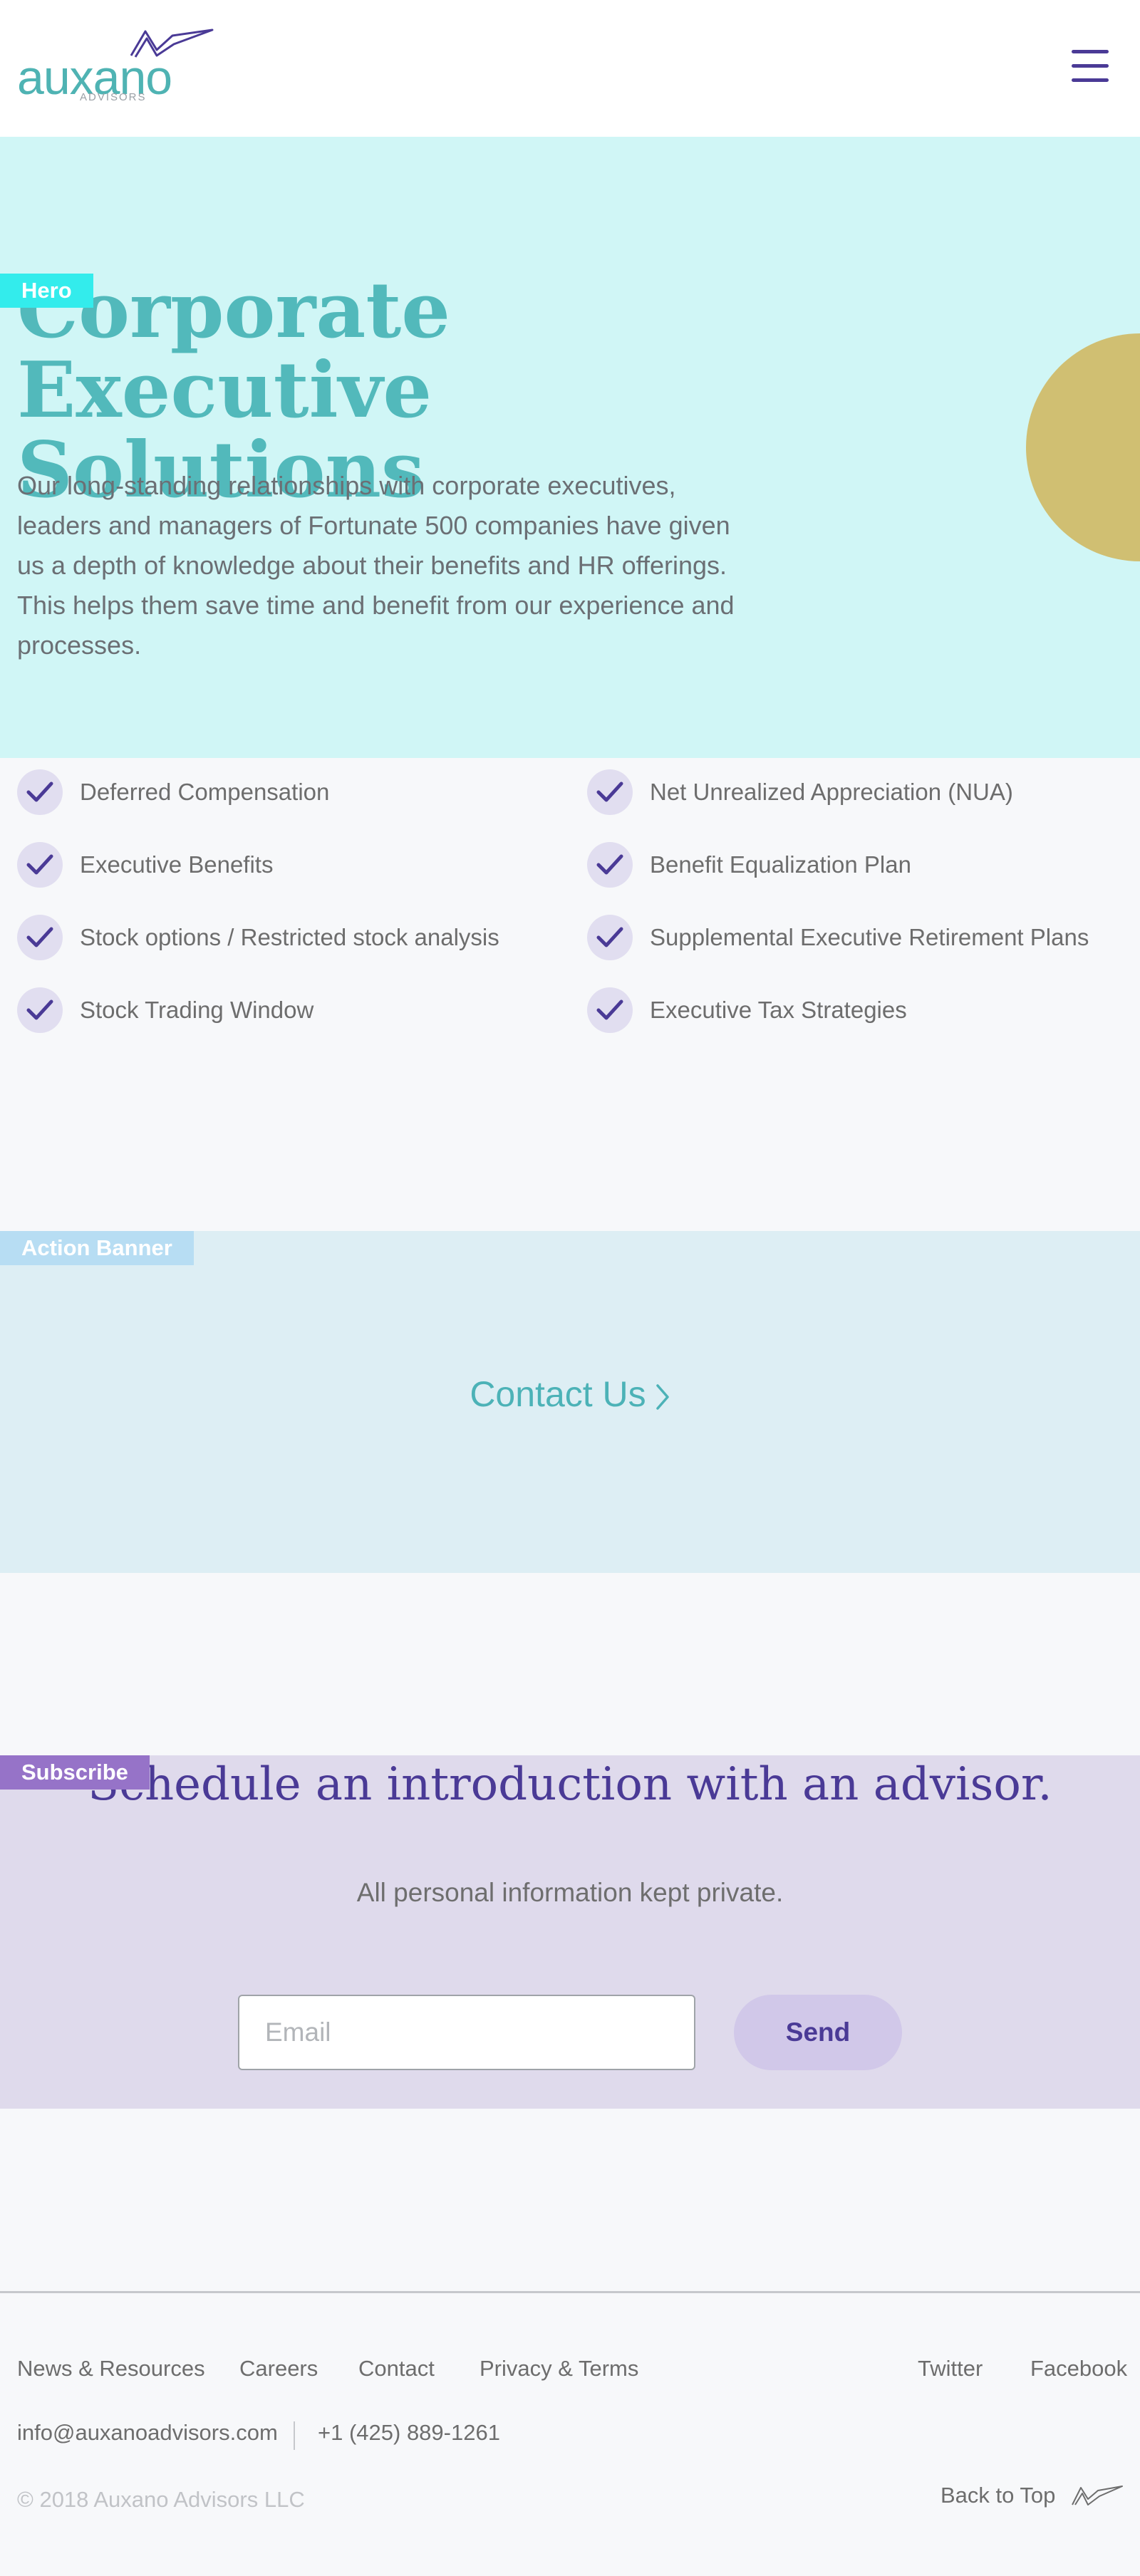 The width and height of the screenshot is (1140, 2576). What do you see at coordinates (161, 2499) in the screenshot?
I see `copyright-text: © 2018 Auxano Advisors LLC` at bounding box center [161, 2499].